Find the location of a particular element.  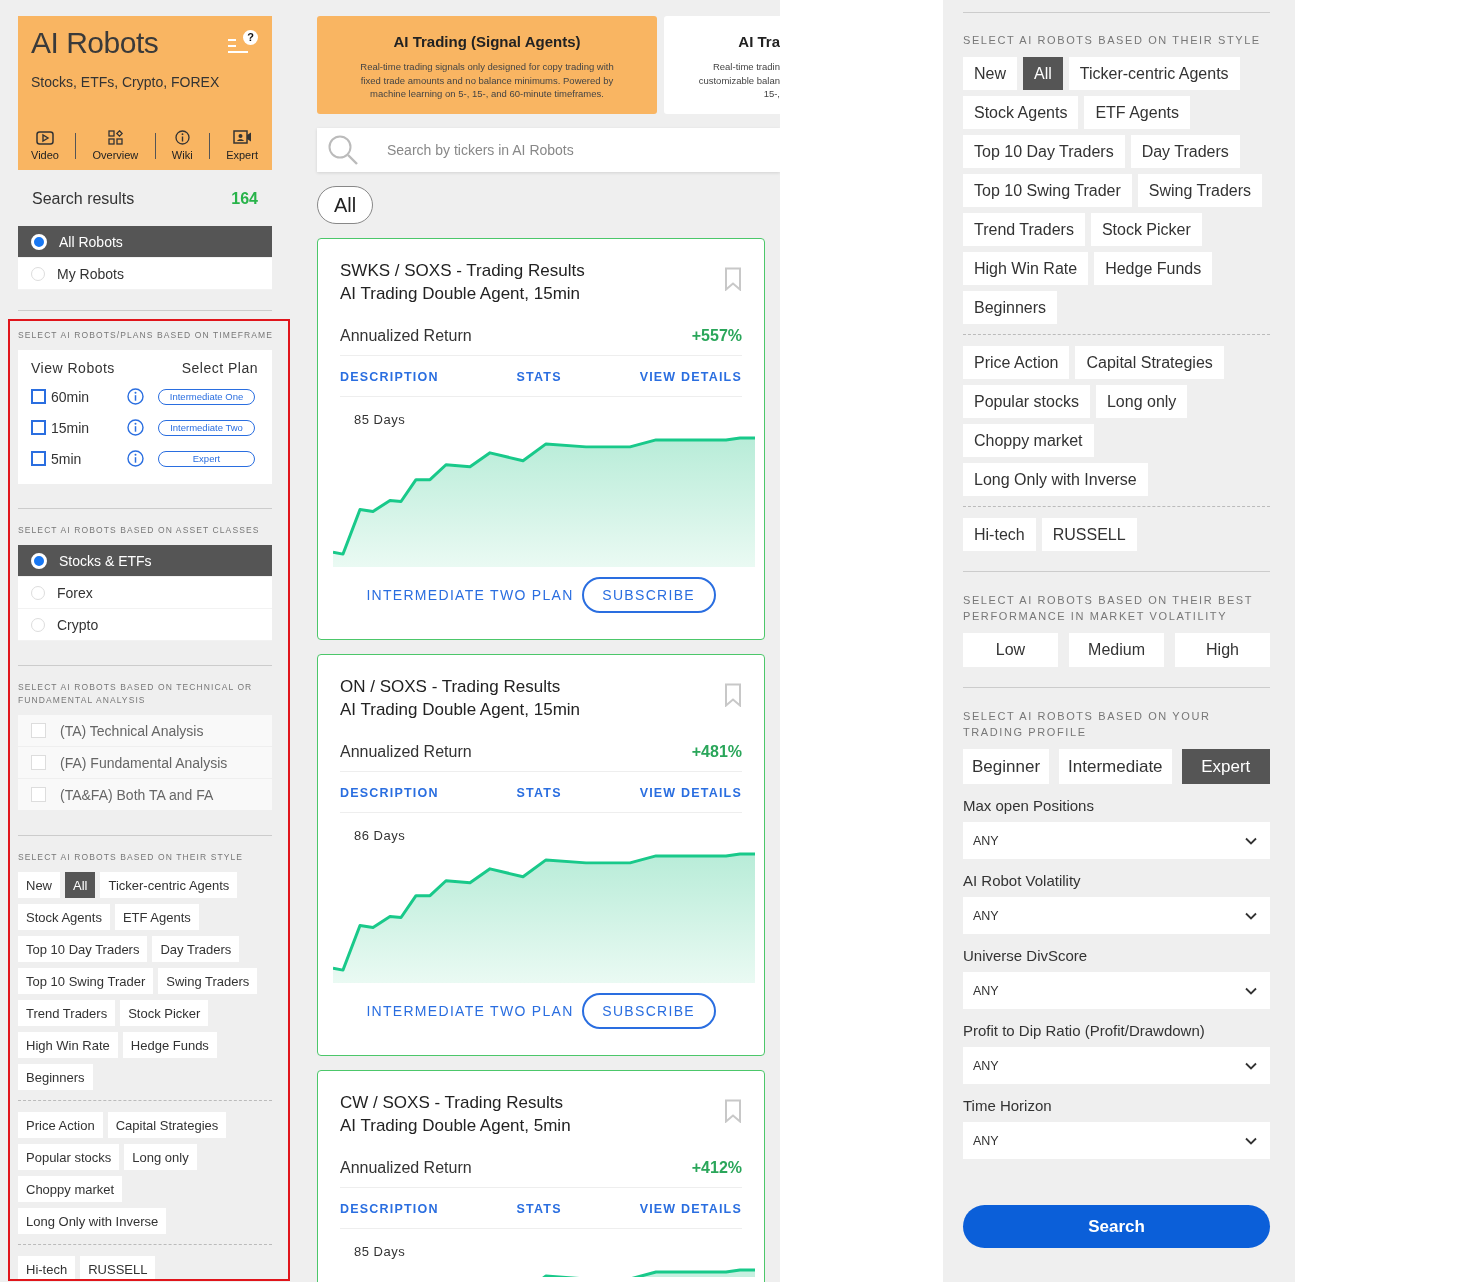

plan-button: Expert is located at coordinates (206, 458).